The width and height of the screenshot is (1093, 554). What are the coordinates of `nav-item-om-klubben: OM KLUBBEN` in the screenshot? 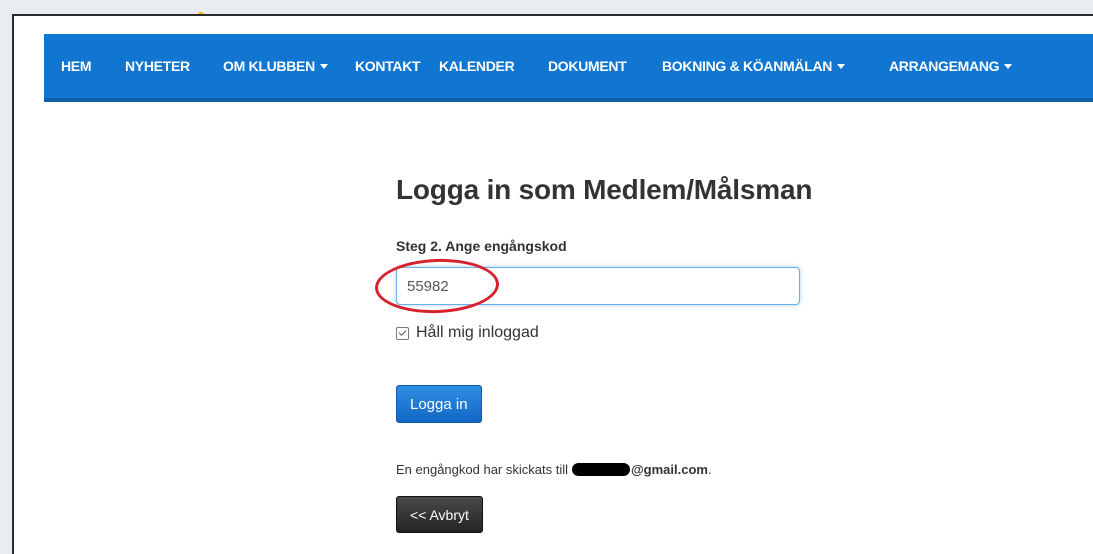 It's located at (275, 66).